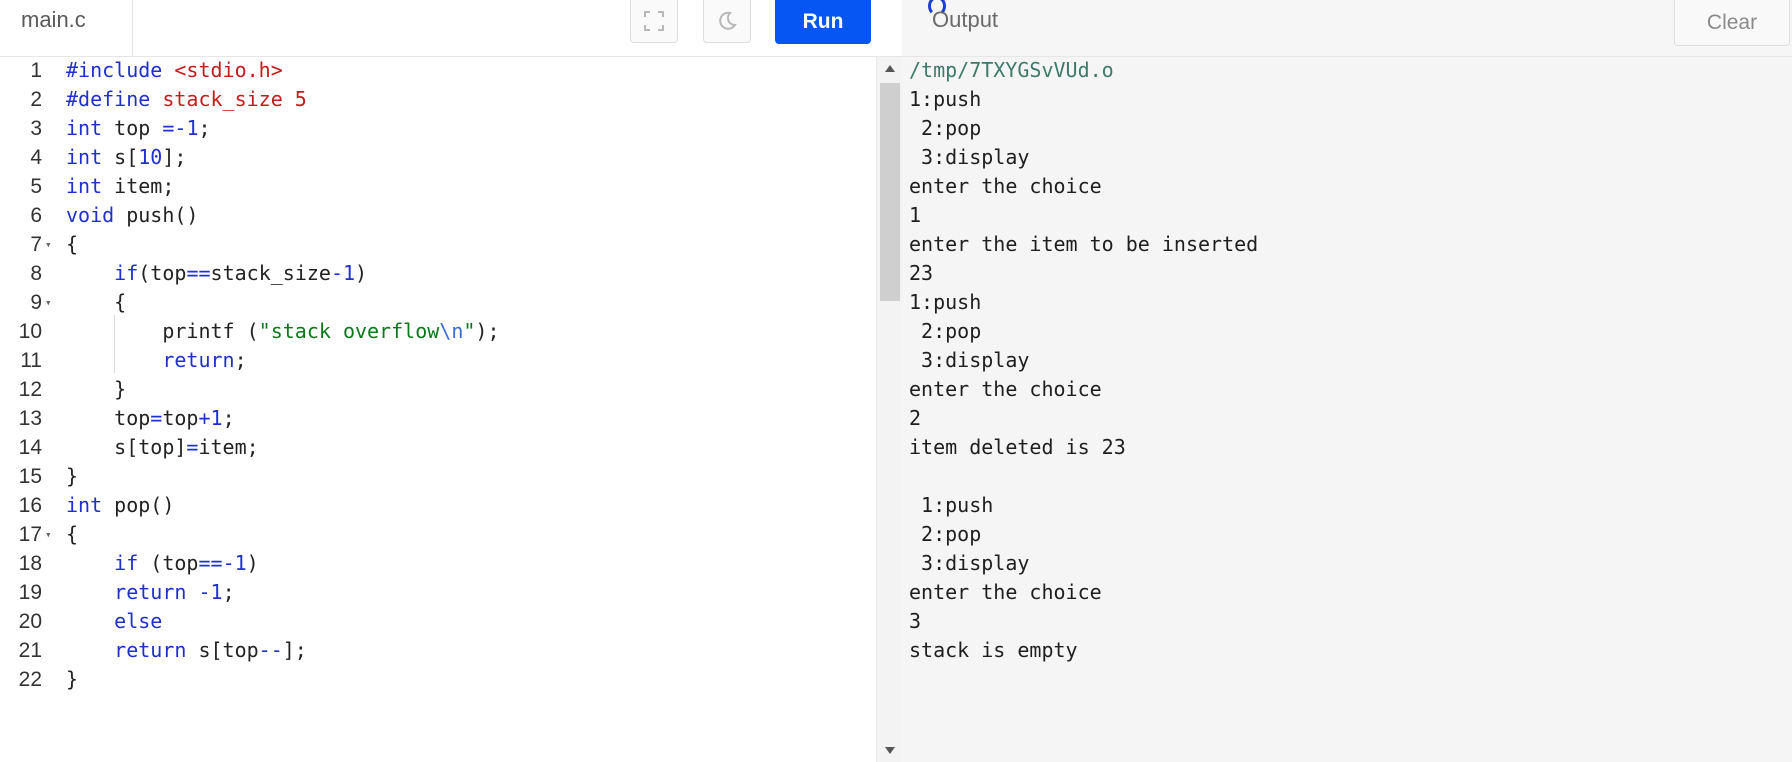 This screenshot has height=762, width=1792. What do you see at coordinates (890, 192) in the screenshot?
I see `scrollbar-thumb` at bounding box center [890, 192].